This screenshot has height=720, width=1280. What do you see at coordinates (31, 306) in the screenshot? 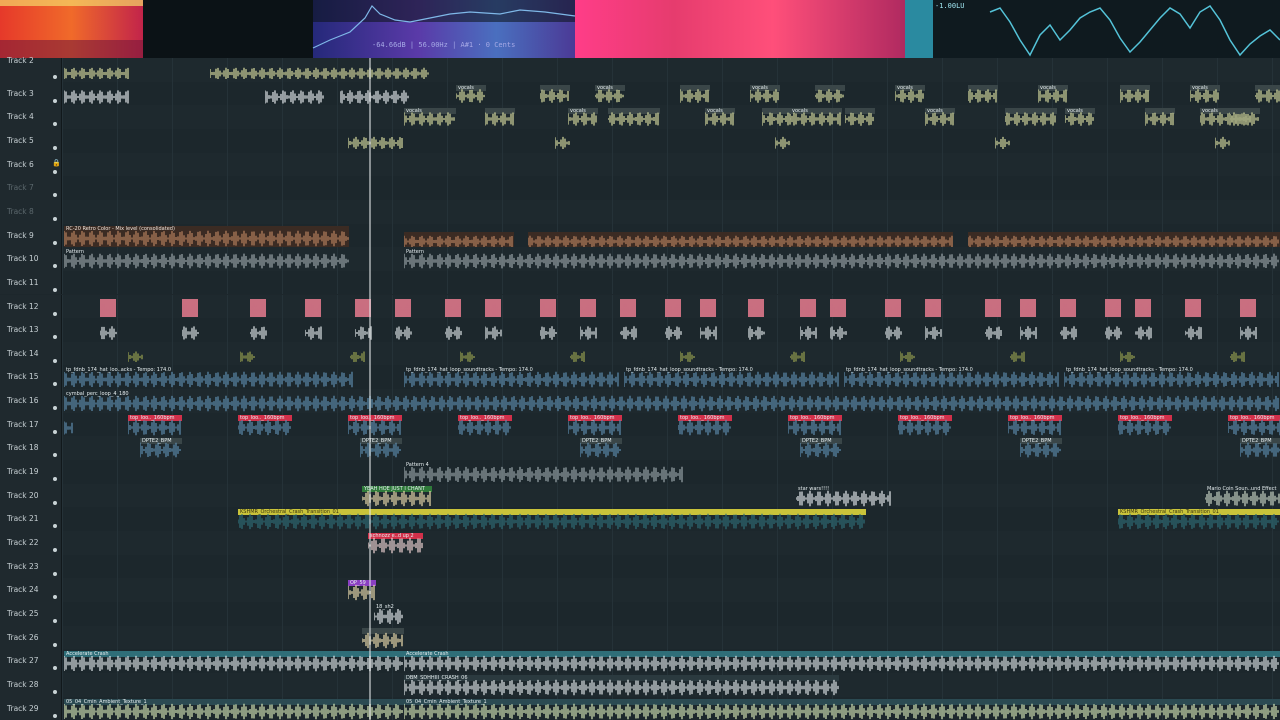
I see `track-header: Track 12` at bounding box center [31, 306].